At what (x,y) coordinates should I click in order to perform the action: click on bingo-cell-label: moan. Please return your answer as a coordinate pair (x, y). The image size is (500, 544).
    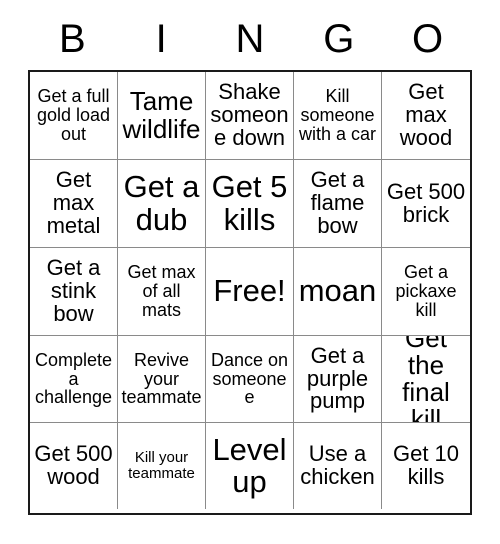
    Looking at the image, I should click on (337, 291).